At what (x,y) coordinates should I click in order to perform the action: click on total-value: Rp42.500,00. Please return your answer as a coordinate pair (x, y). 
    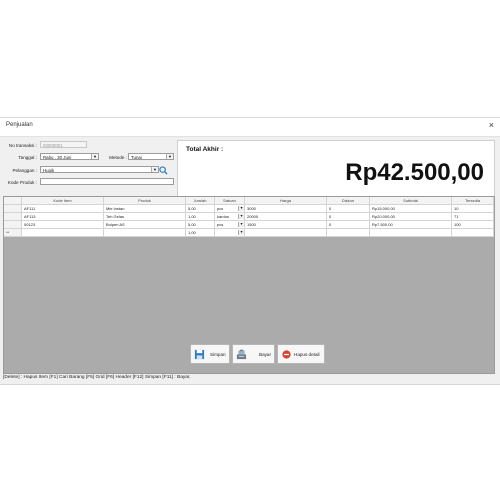
    Looking at the image, I should click on (414, 172).